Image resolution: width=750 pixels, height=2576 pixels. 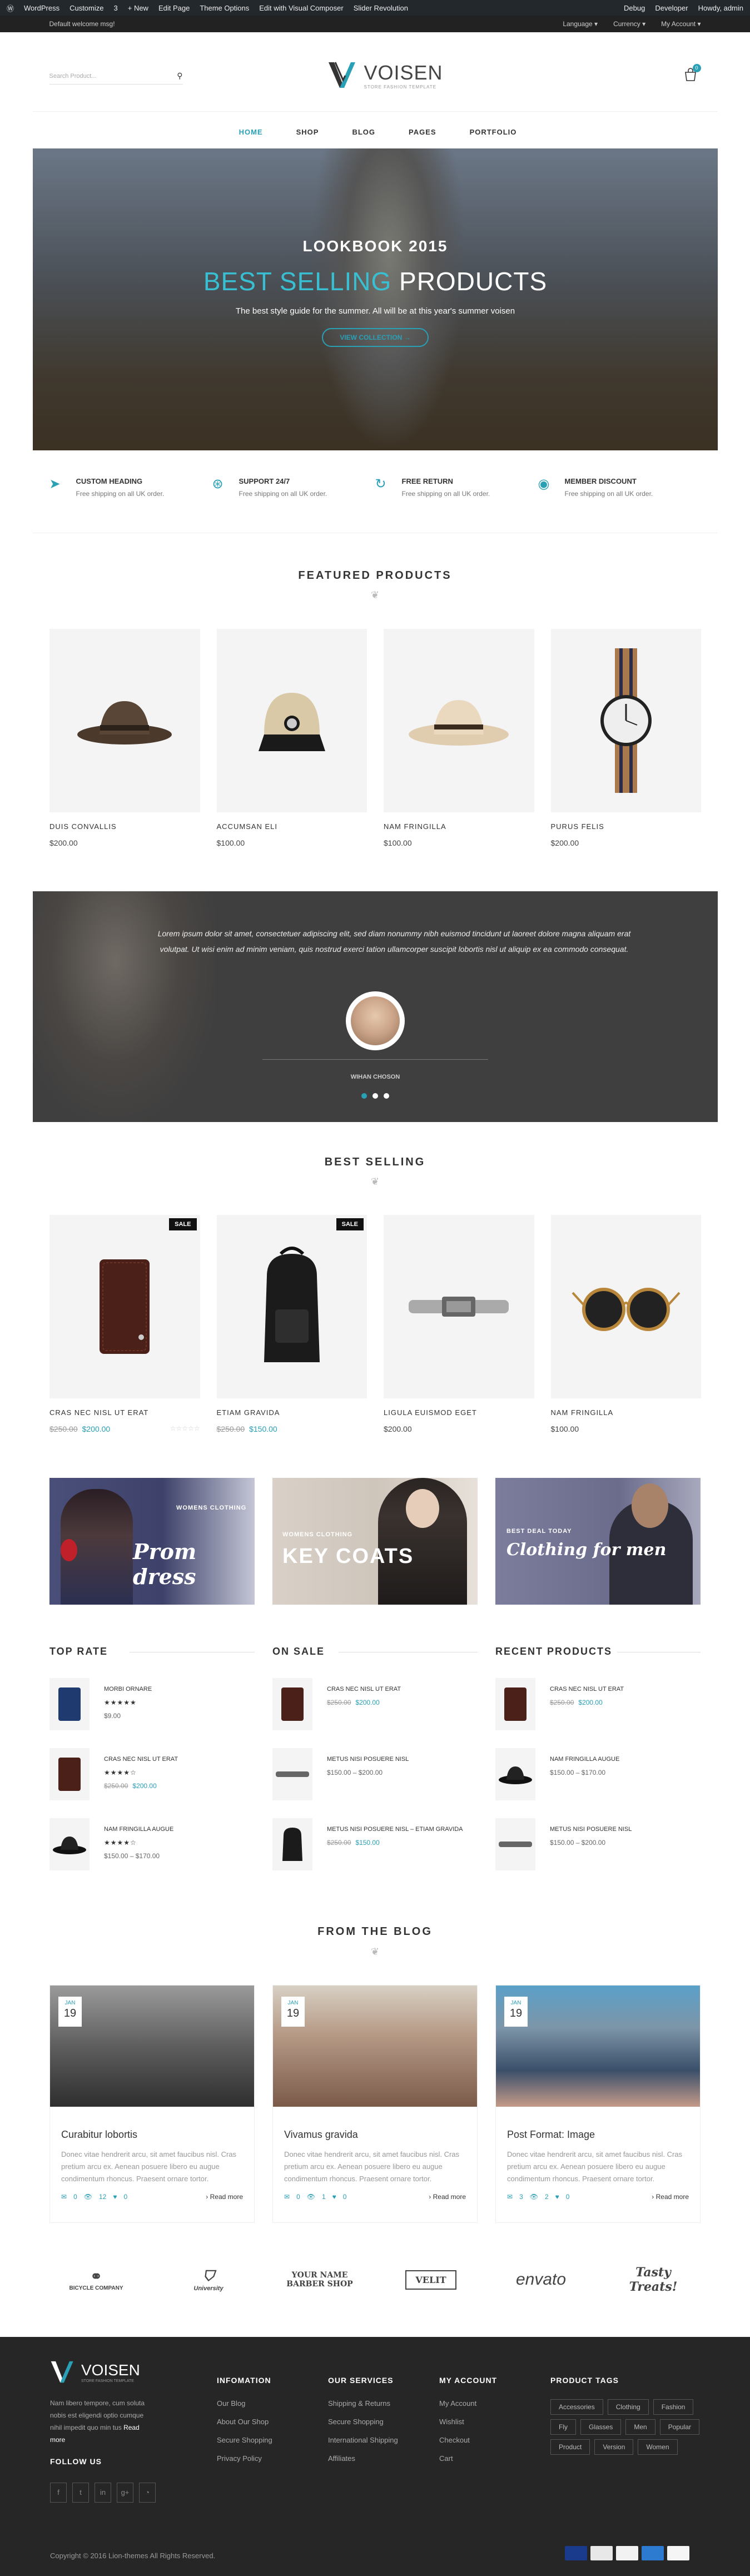 I want to click on item-name: METUS NISI POSUERE NISL, so click(x=591, y=1829).